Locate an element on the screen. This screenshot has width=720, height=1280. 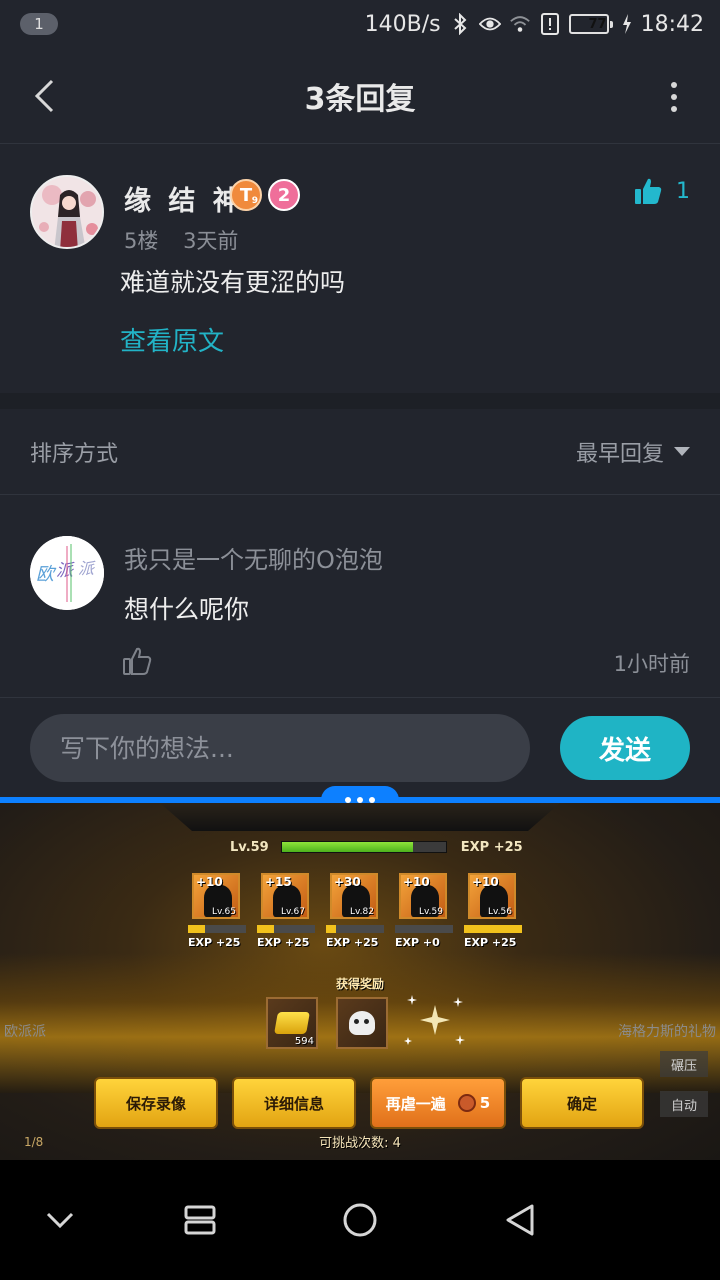
like-button: 1 is located at coordinates (662, 191).